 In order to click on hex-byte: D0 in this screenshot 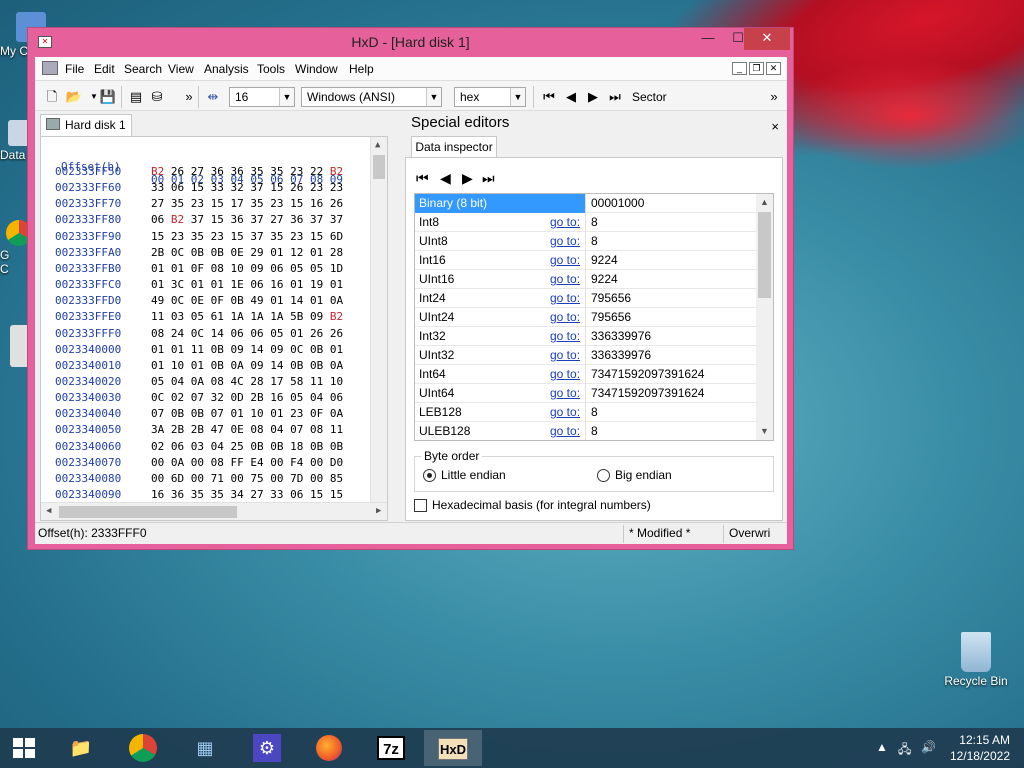, I will do `click(336, 462)`.